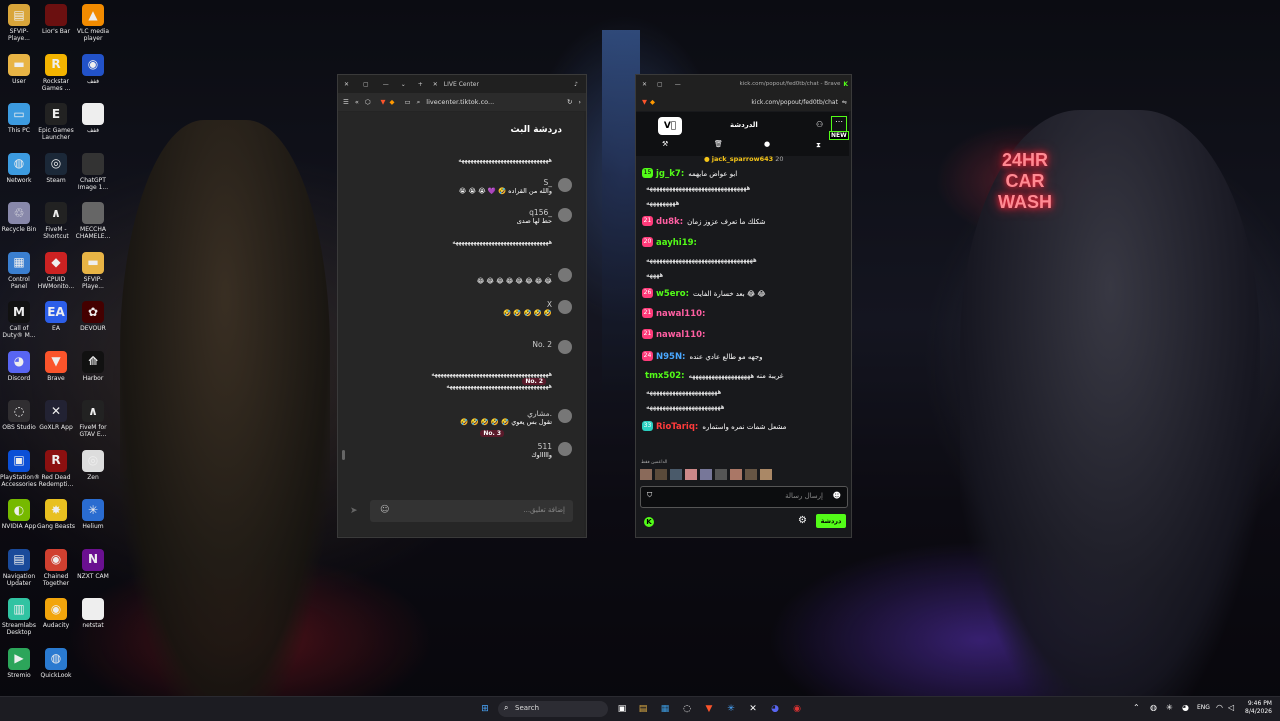 This screenshot has width=1280, height=721. Describe the element at coordinates (93, 613) in the screenshot. I see `desktop-icon: ▯ netstat` at that location.